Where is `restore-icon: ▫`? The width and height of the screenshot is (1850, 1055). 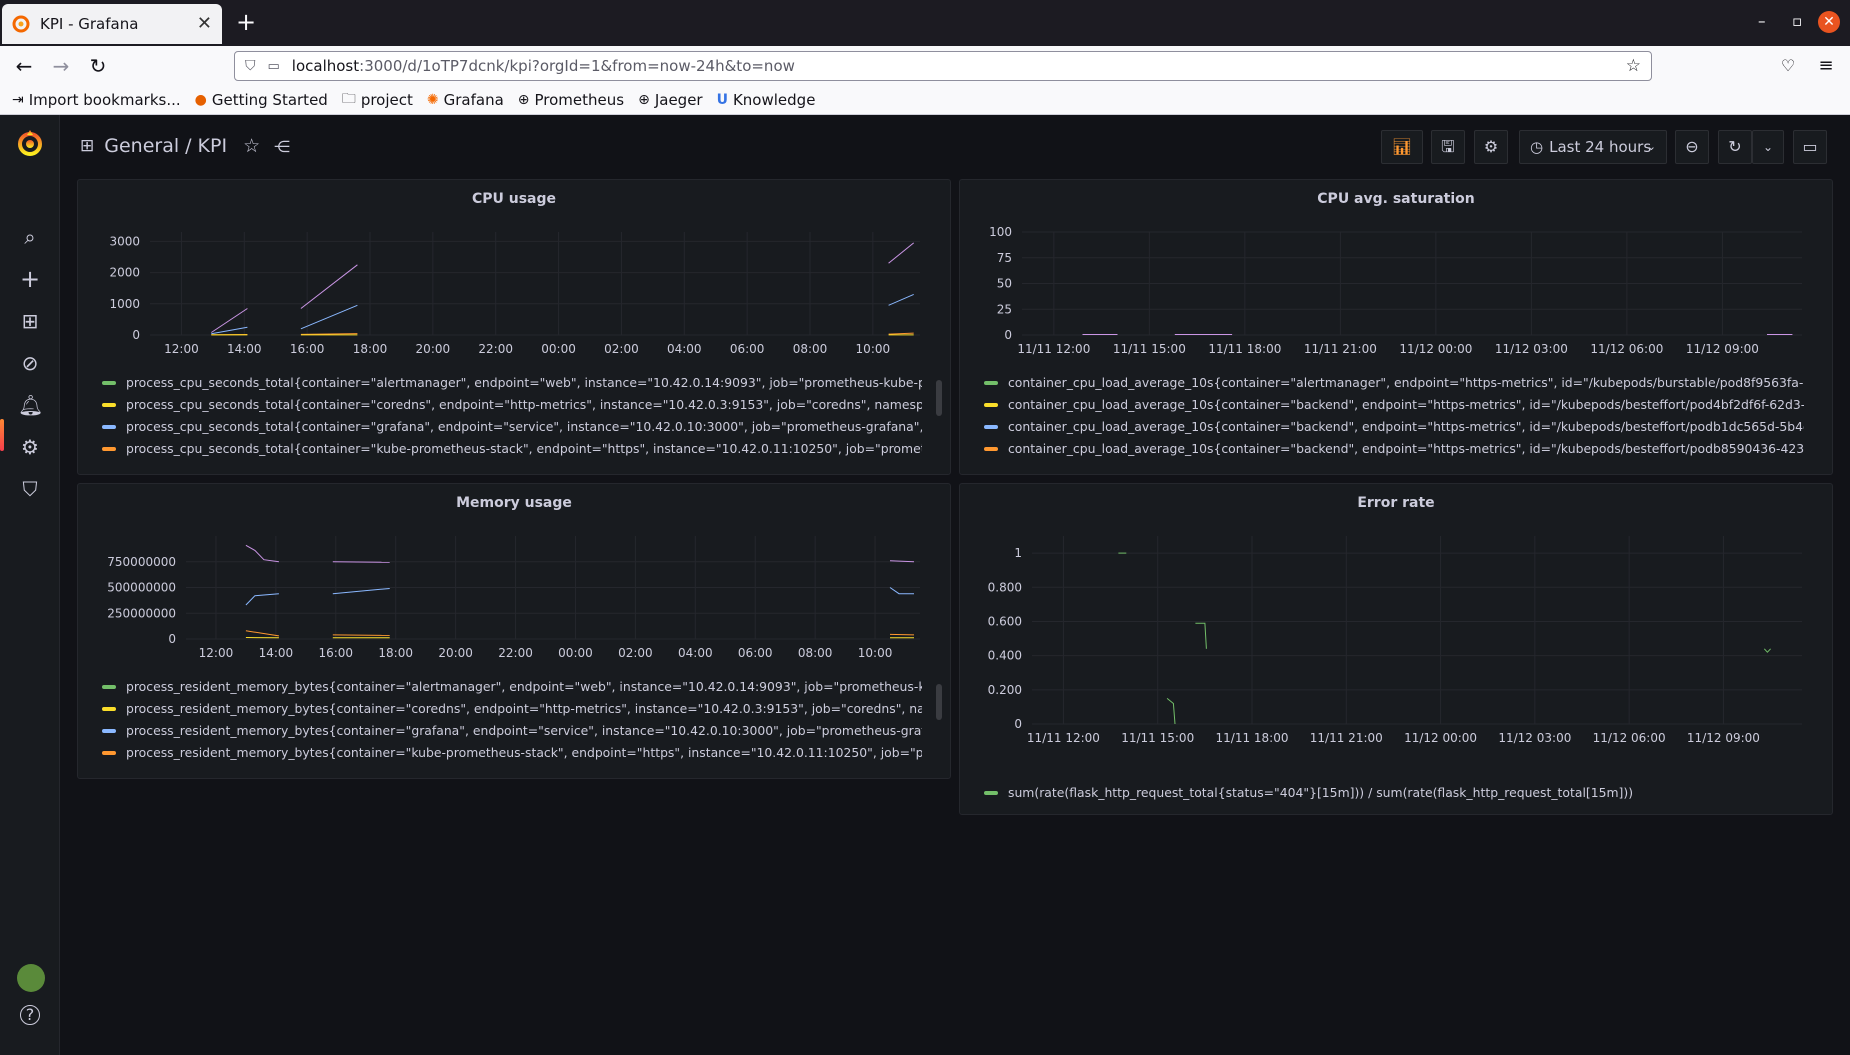 restore-icon: ▫ is located at coordinates (1797, 21).